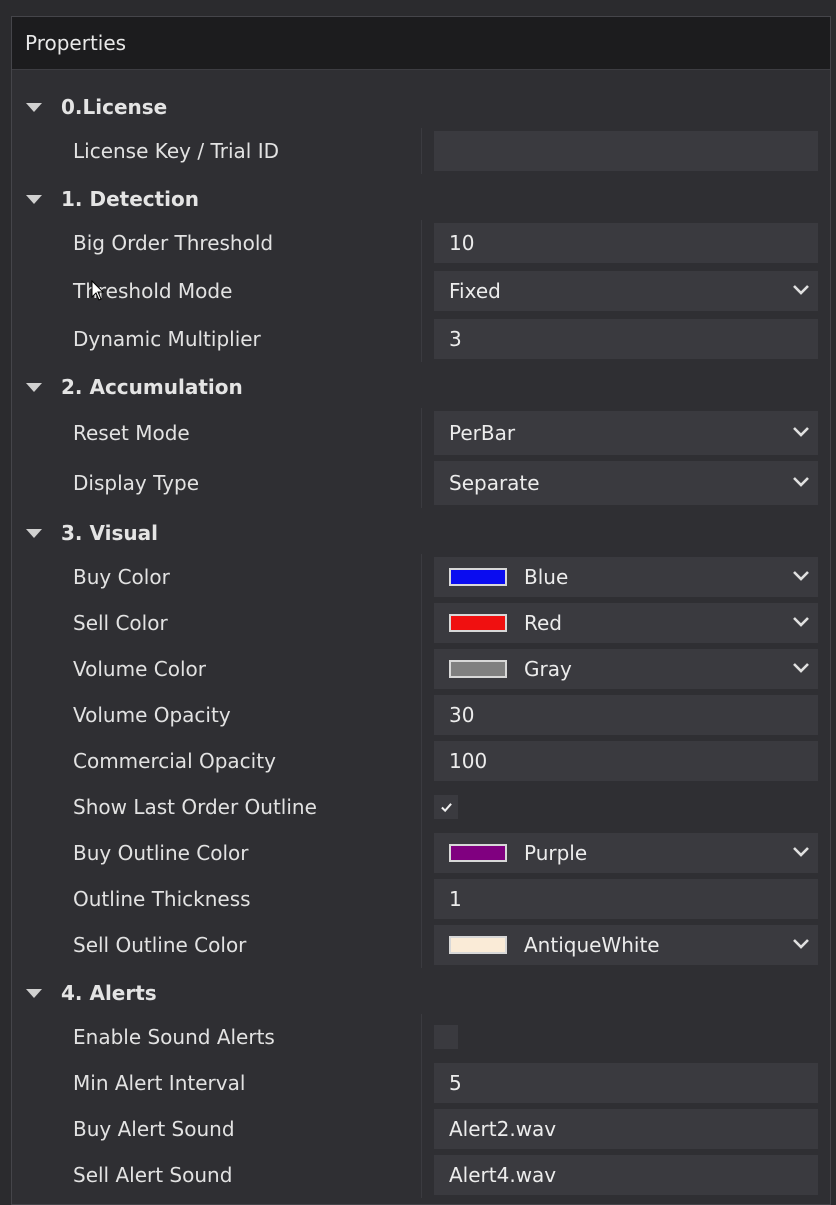 The width and height of the screenshot is (836, 1205). What do you see at coordinates (626, 945) in the screenshot?
I see `sell-outline-color-dropdown: AntiqueWhite` at bounding box center [626, 945].